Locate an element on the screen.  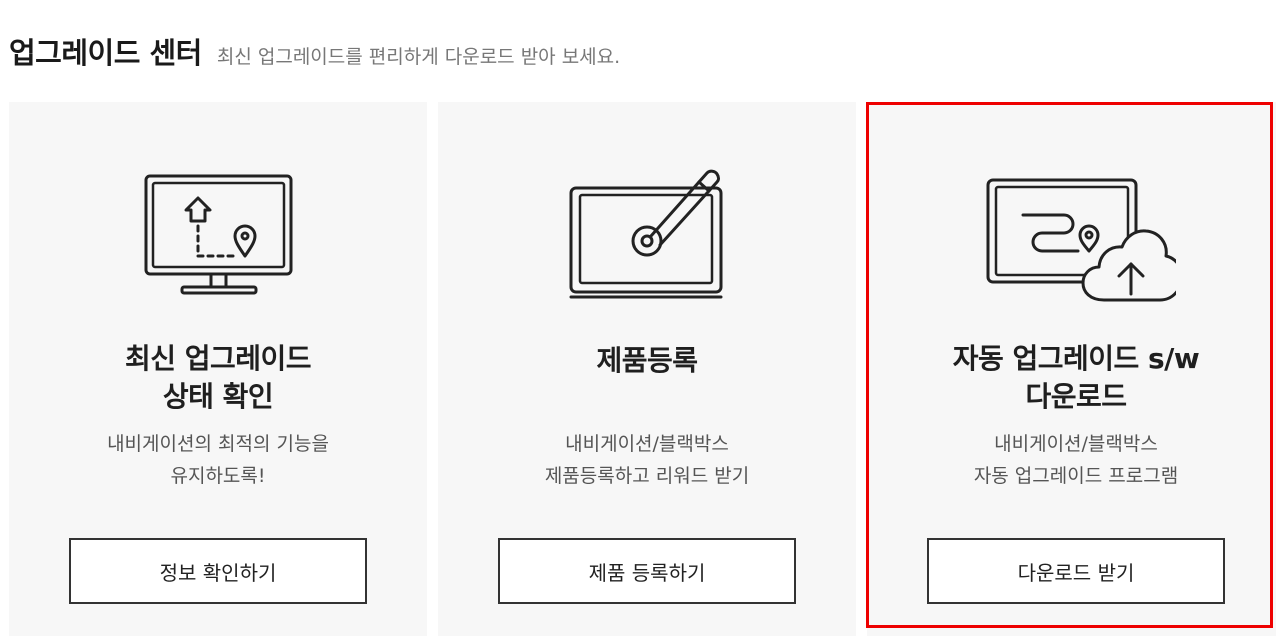
tablet-pen-icon is located at coordinates (646, 234).